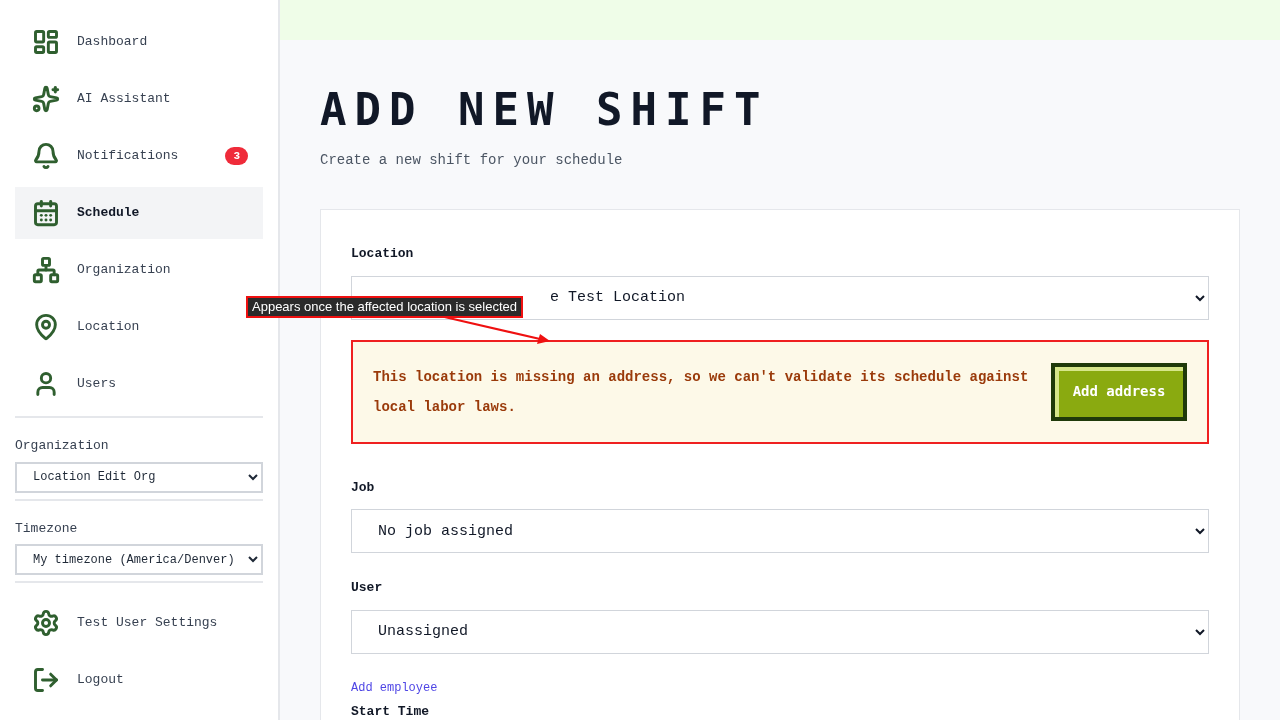 The width and height of the screenshot is (1280, 720). Describe the element at coordinates (139, 384) in the screenshot. I see `sidebar-item: Users` at that location.